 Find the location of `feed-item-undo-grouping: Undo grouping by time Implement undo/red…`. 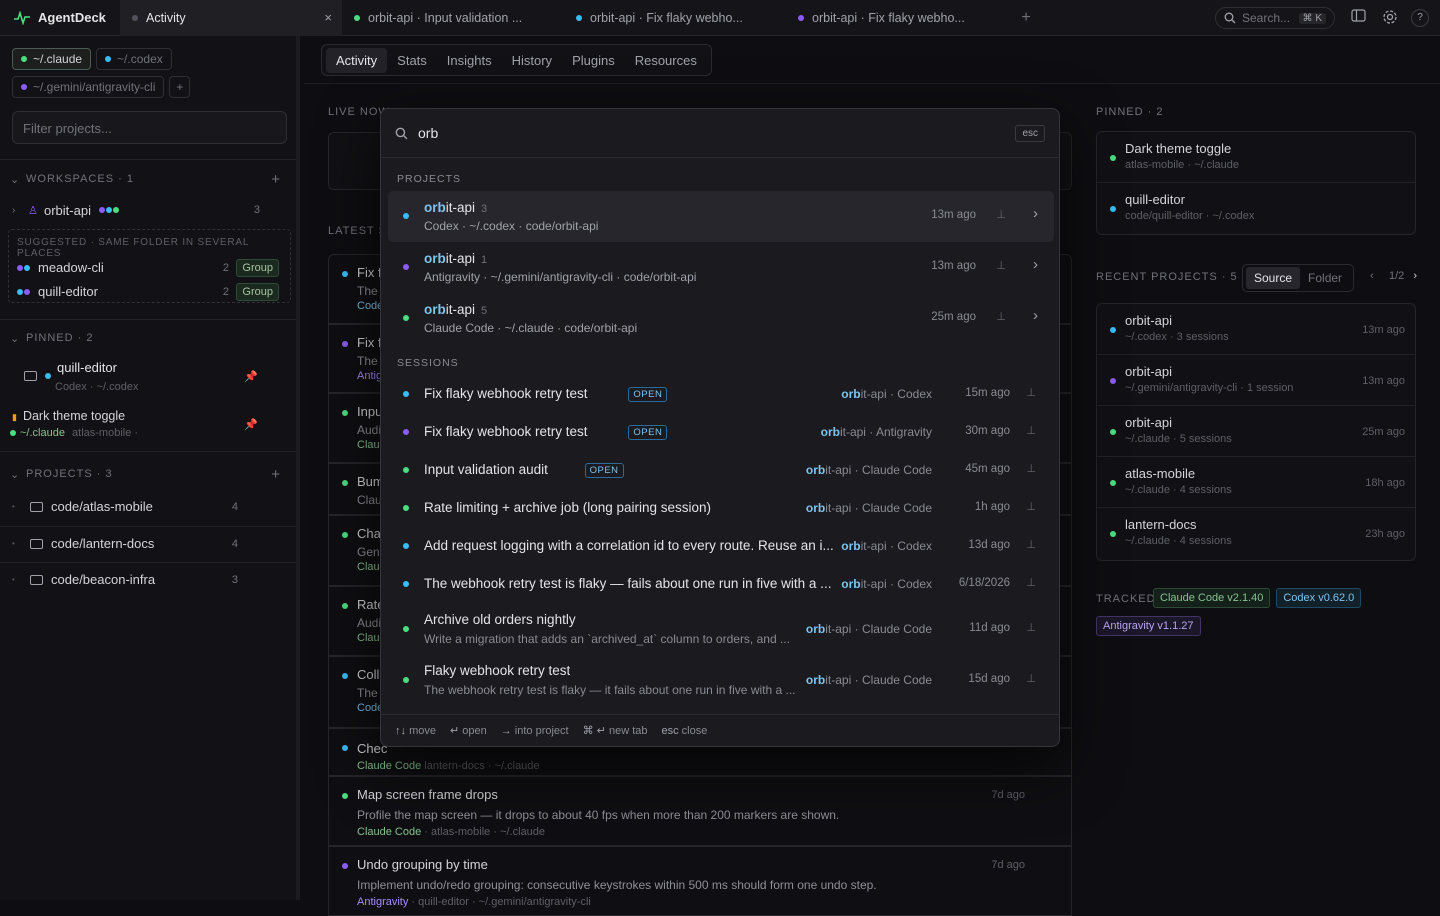

feed-item-undo-grouping: Undo grouping by time Implement undo/red… is located at coordinates (700, 881).